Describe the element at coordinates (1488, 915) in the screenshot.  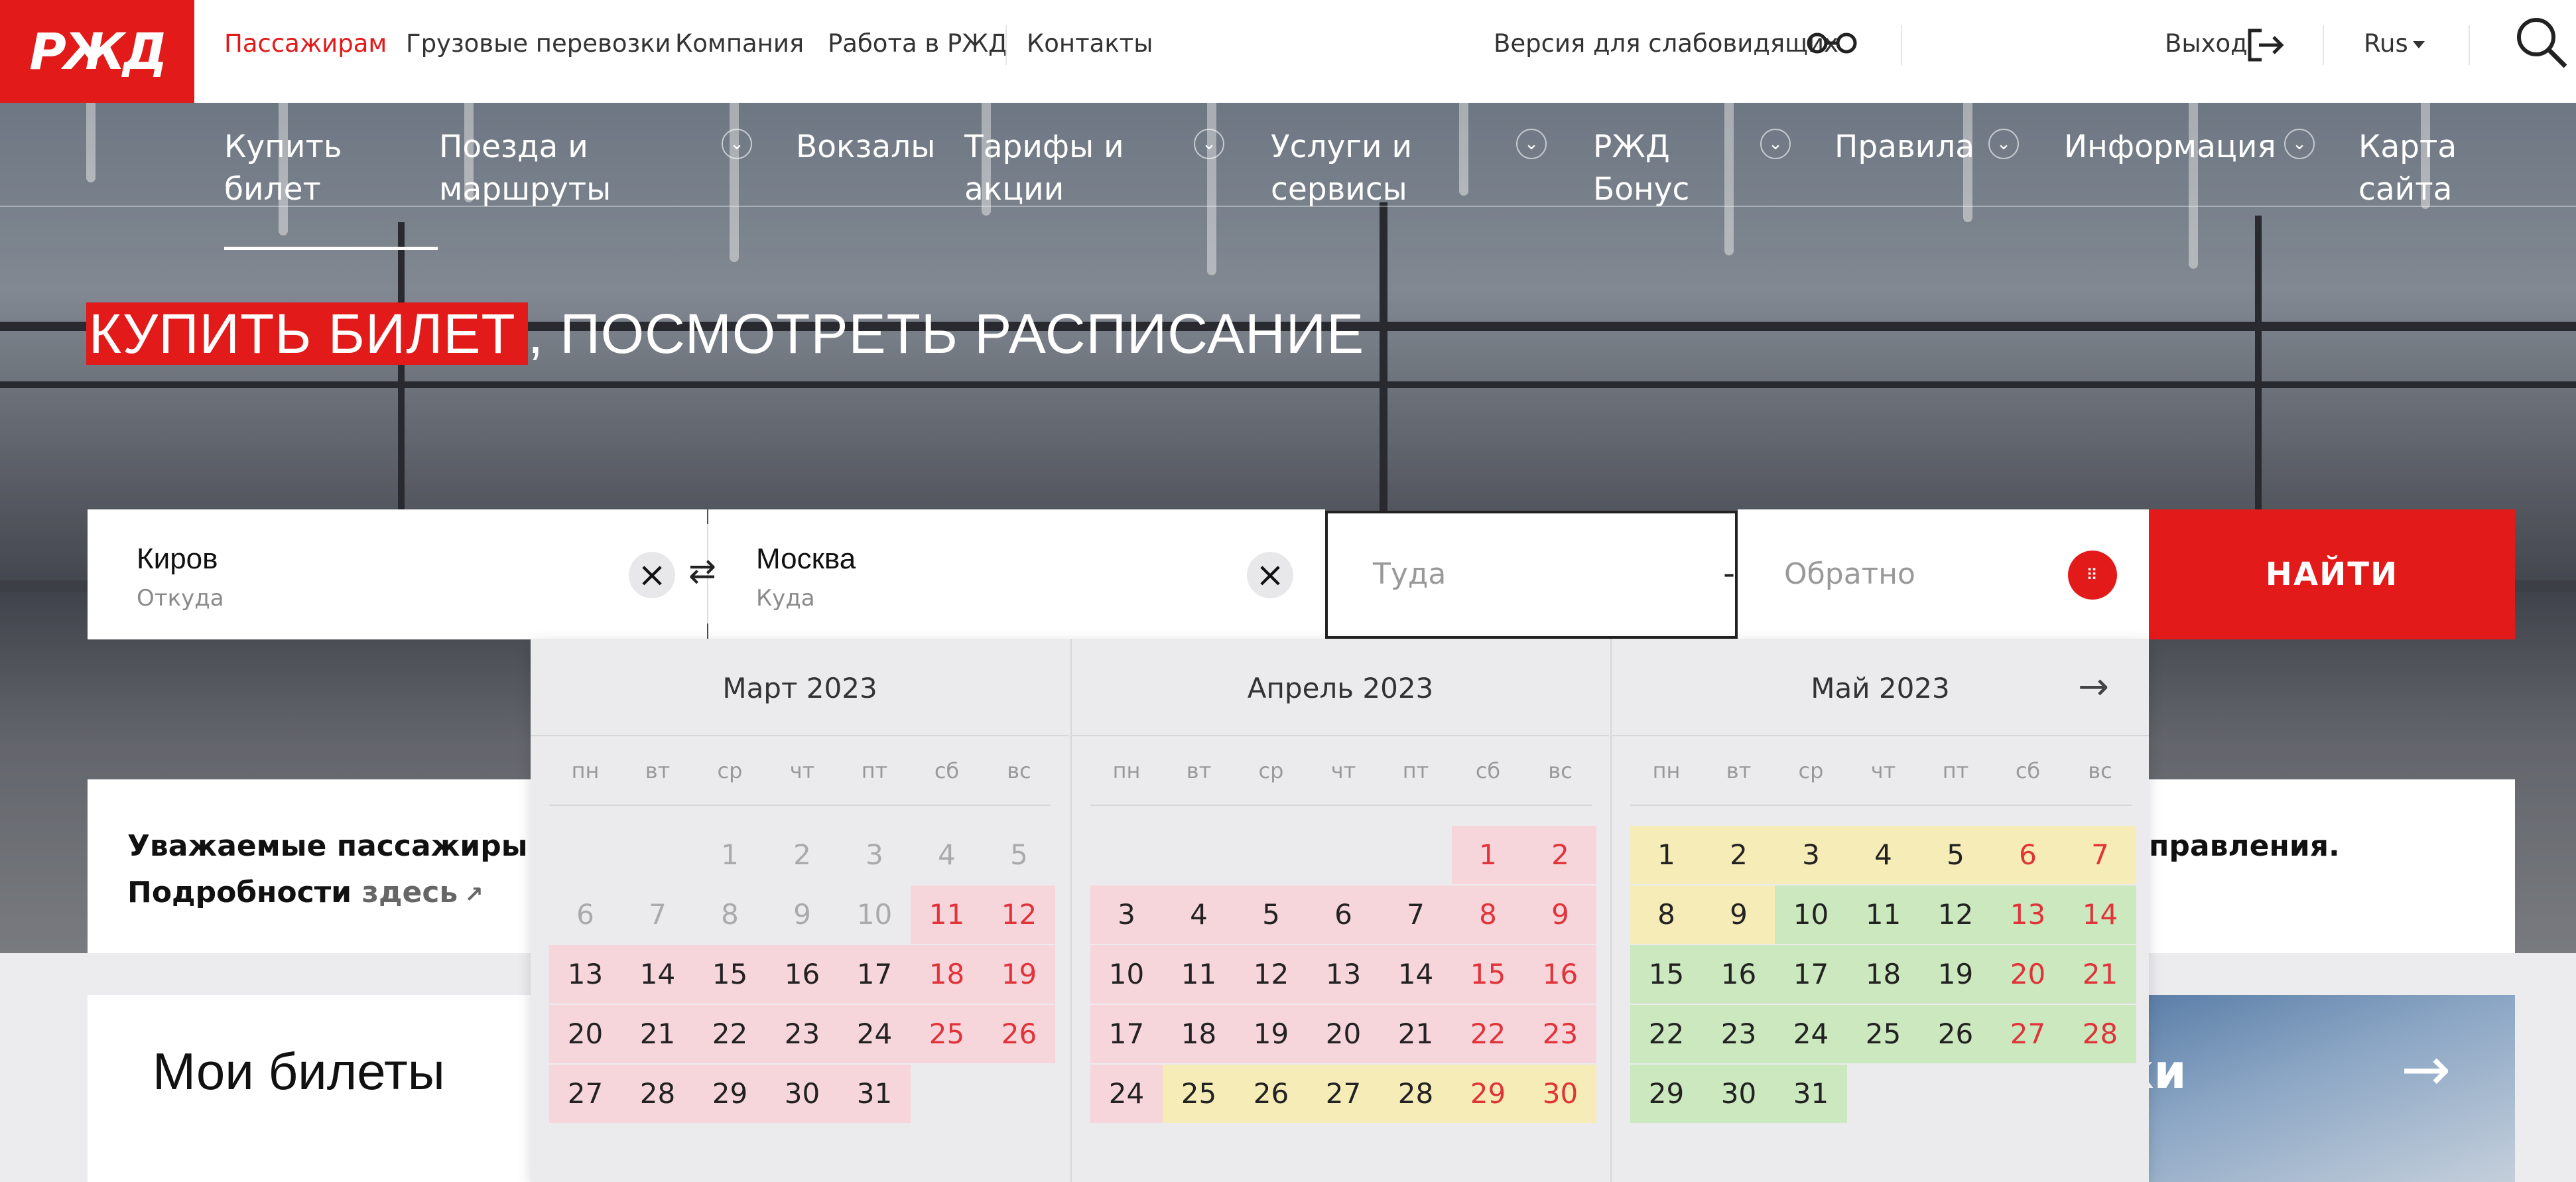
I see `calendar-day: 8` at that location.